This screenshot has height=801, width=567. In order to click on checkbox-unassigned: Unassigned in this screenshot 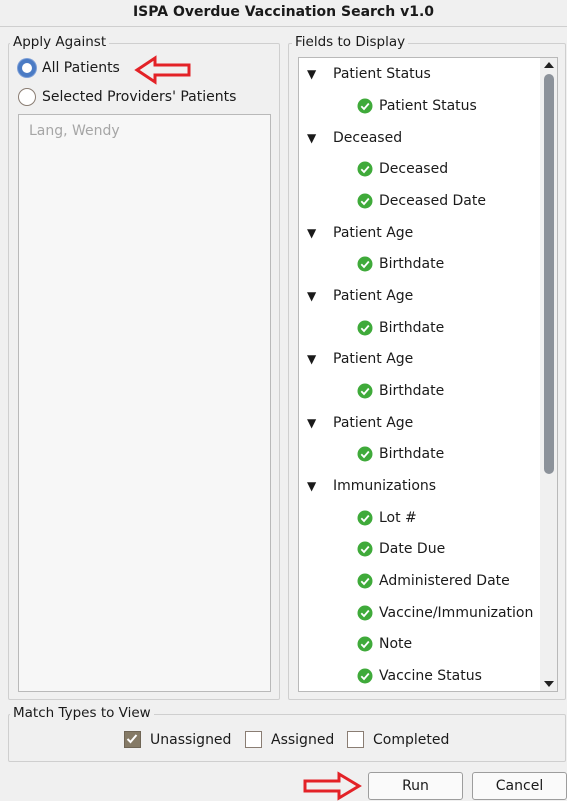, I will do `click(177, 739)`.